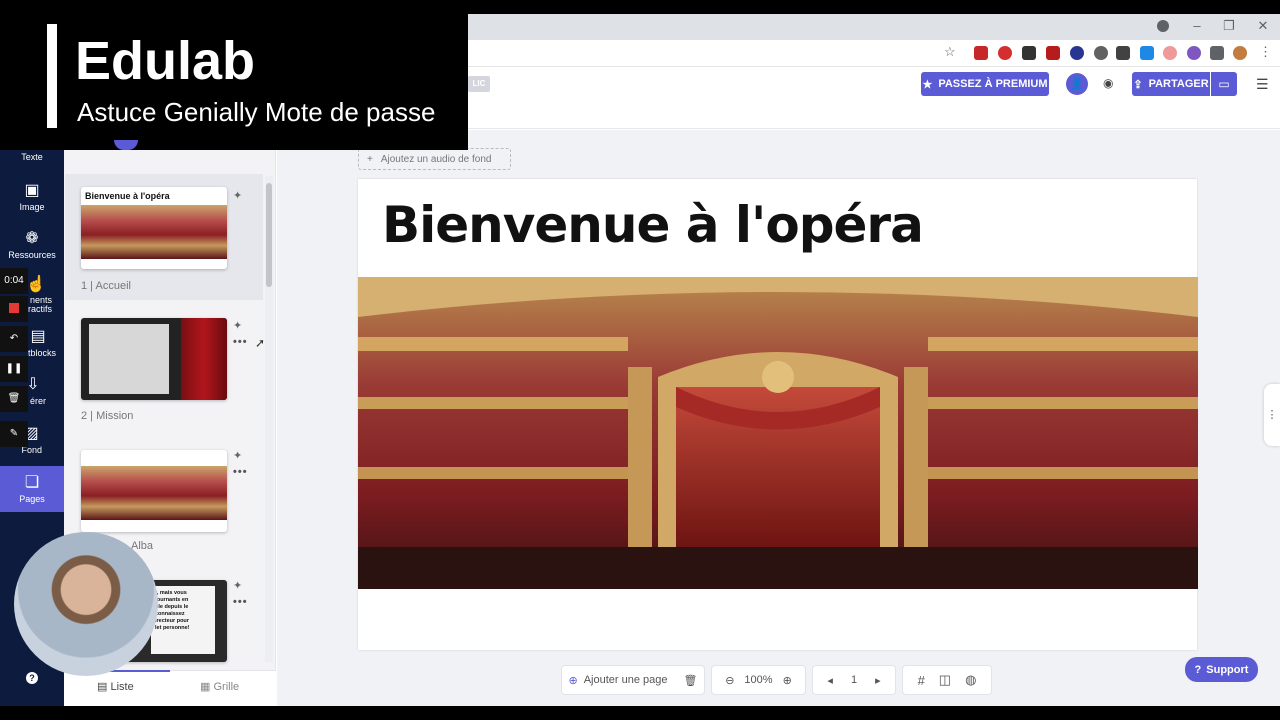 The height and width of the screenshot is (720, 1280). Describe the element at coordinates (370, 159) in the screenshot. I see `plus-icon: +` at that location.